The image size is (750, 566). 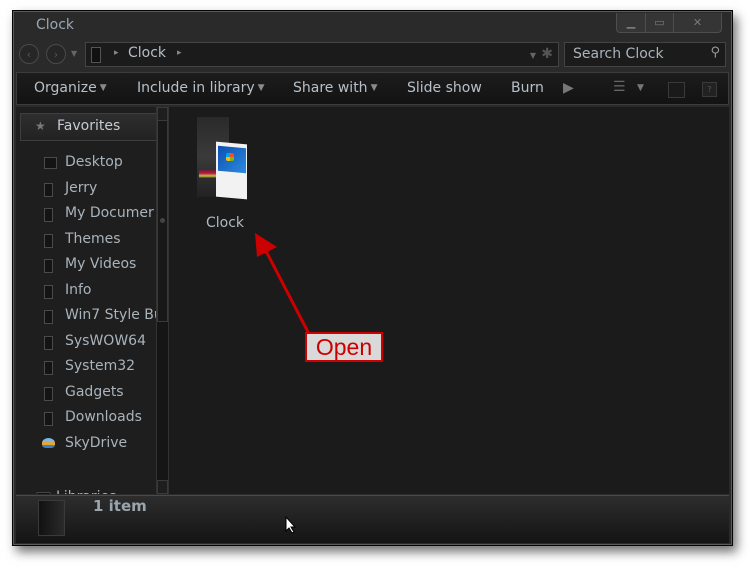 I want to click on share-with-label: Share with, so click(x=330, y=88).